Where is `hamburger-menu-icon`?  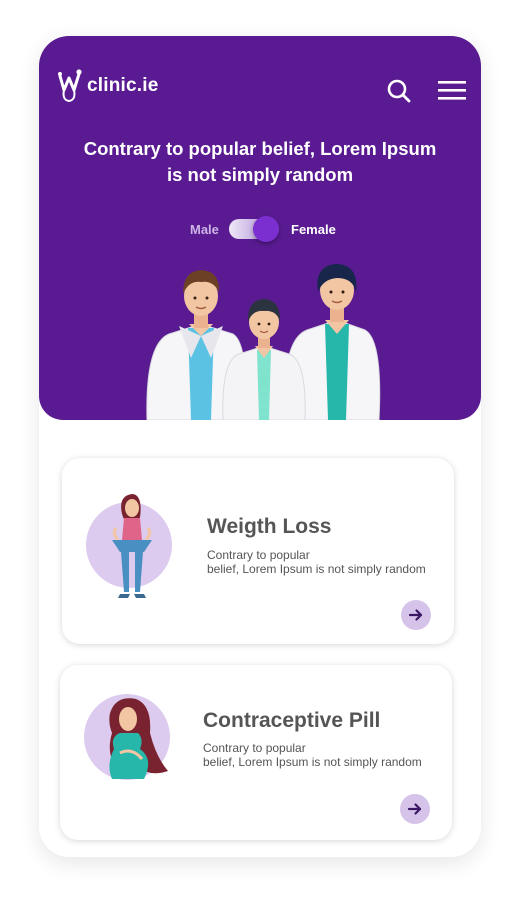 hamburger-menu-icon is located at coordinates (452, 90).